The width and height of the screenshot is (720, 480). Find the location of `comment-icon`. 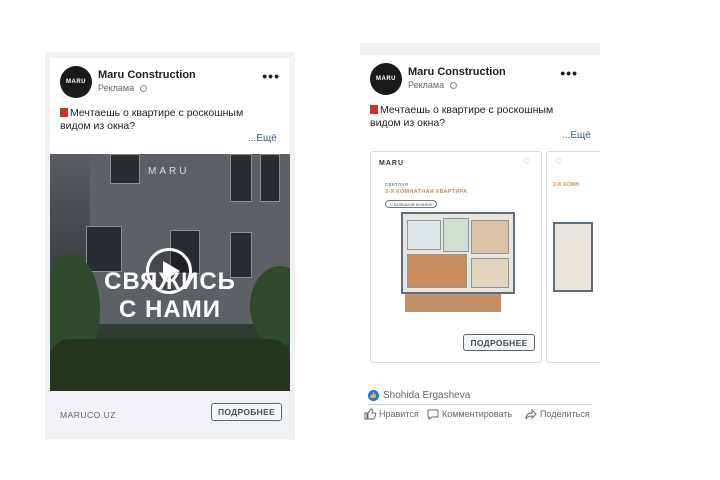

comment-icon is located at coordinates (433, 414).